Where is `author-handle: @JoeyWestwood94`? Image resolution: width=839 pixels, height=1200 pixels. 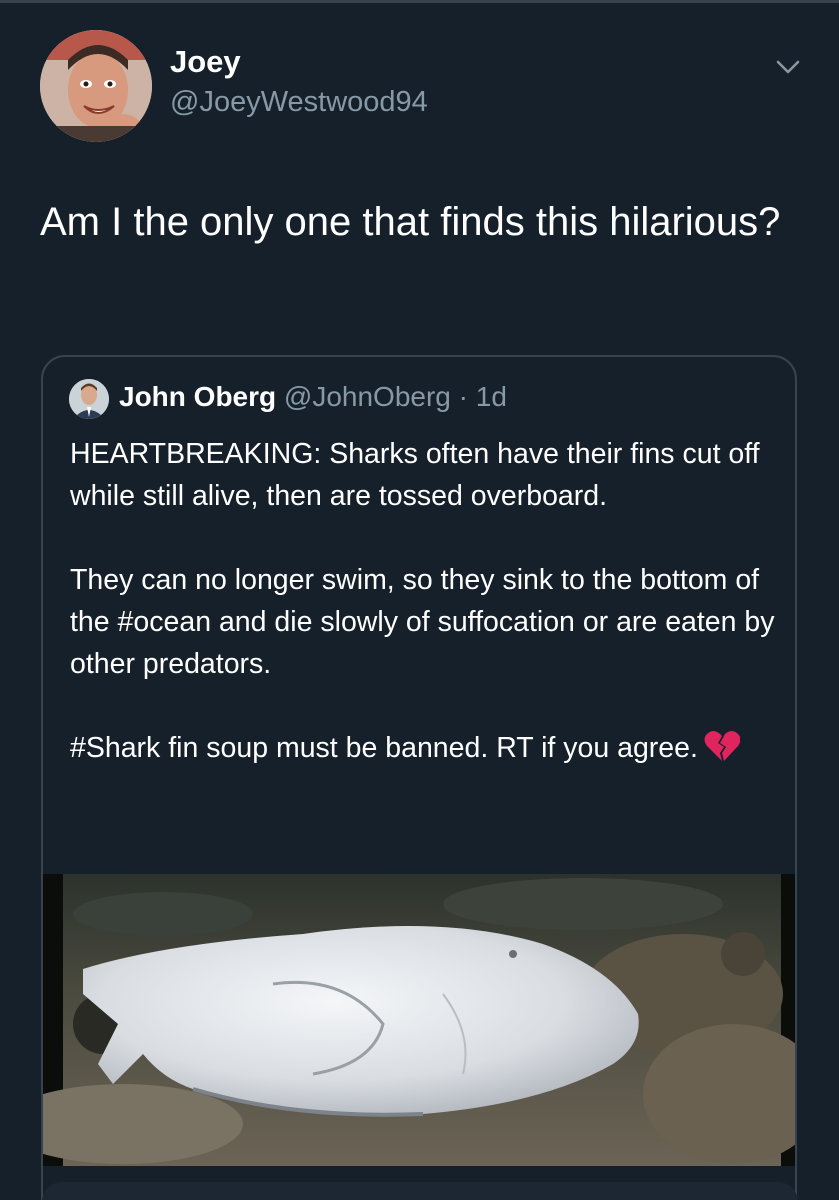
author-handle: @JoeyWestwood94 is located at coordinates (299, 102).